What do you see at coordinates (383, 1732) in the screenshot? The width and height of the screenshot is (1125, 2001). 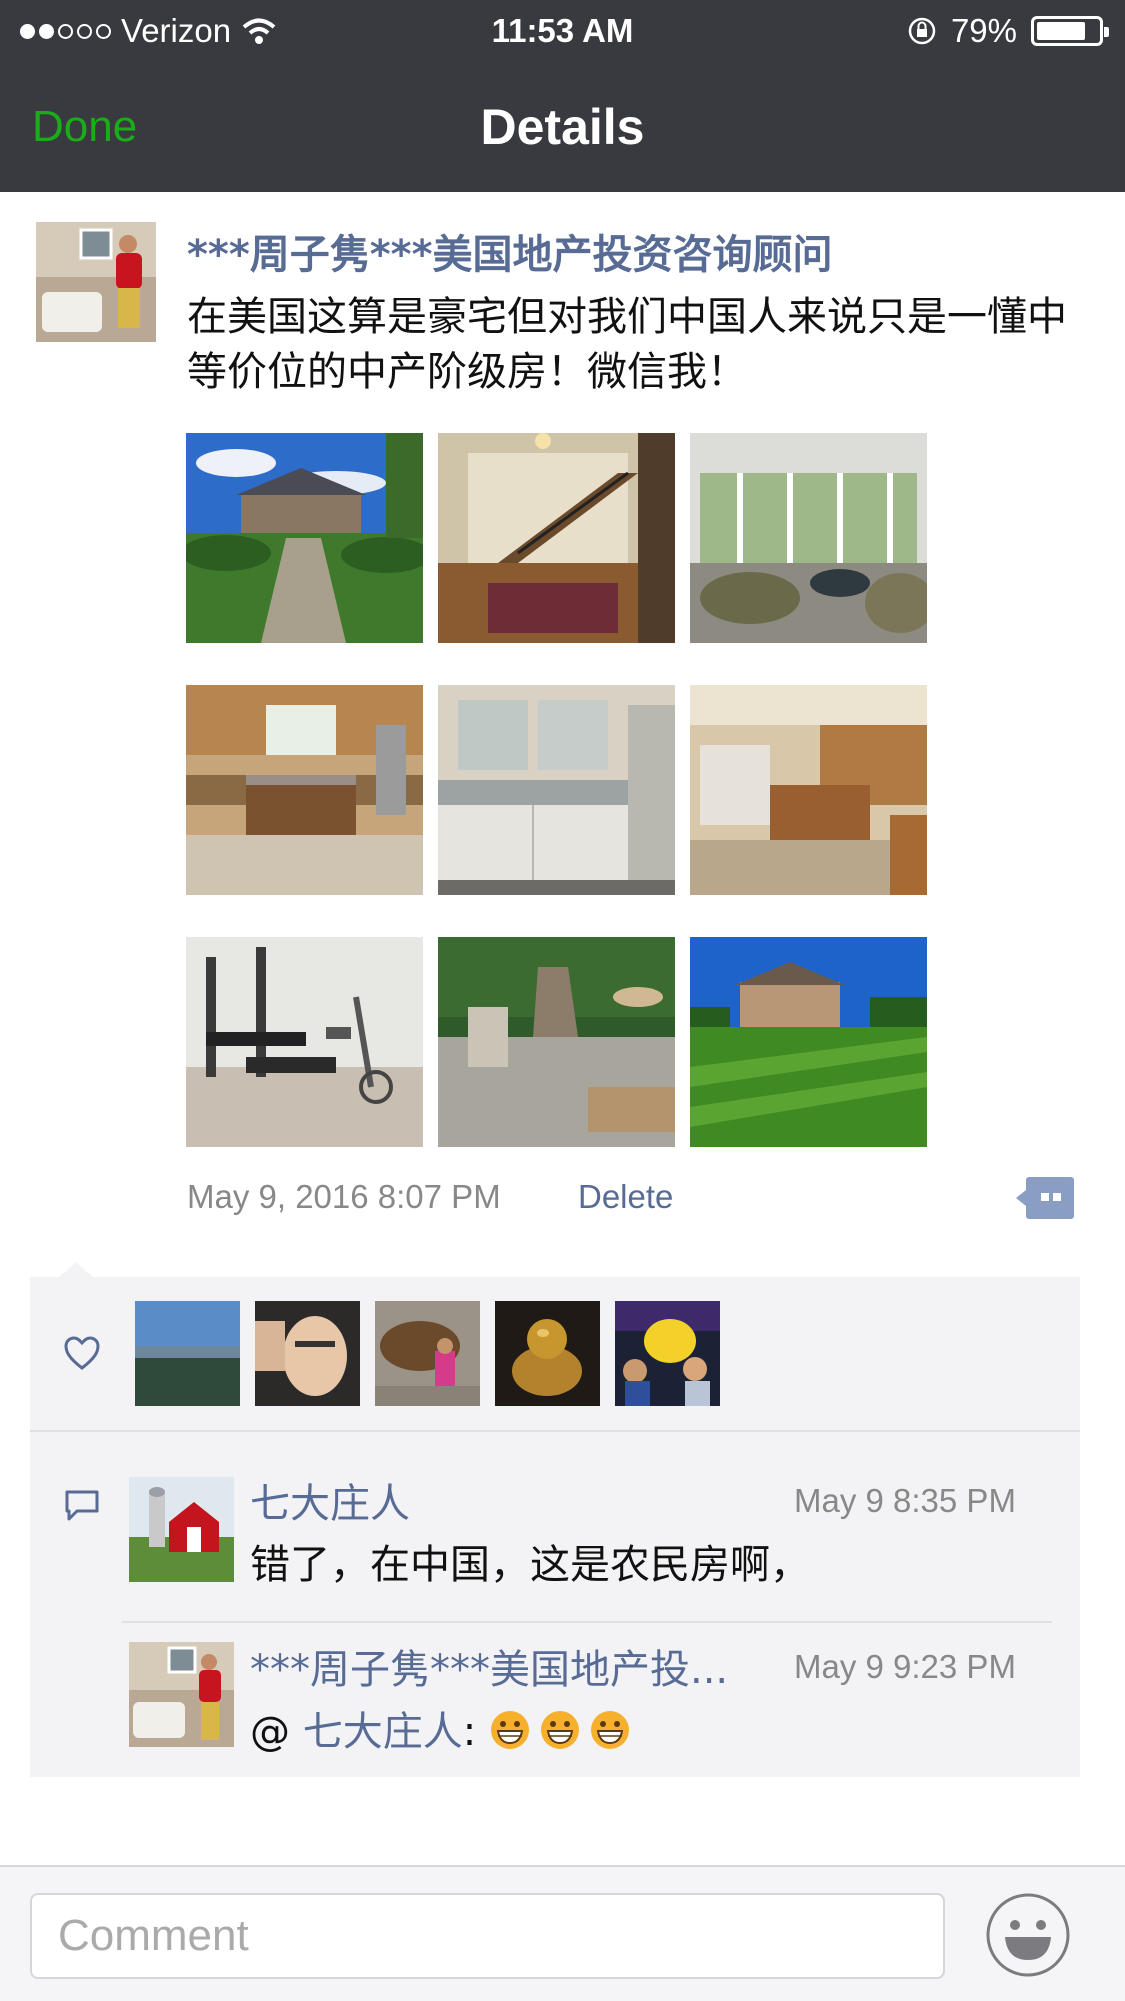 I see `mention-link: 七大庄人` at bounding box center [383, 1732].